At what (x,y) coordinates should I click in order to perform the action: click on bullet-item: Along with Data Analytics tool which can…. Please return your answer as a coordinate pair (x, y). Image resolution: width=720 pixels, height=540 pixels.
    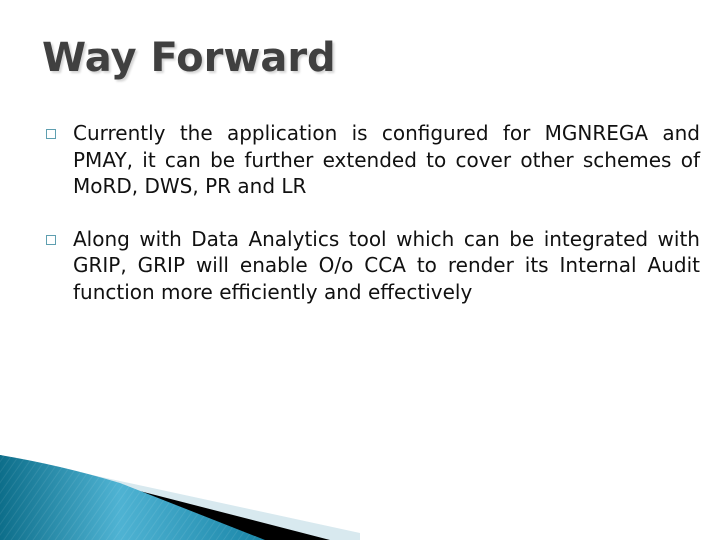
    Looking at the image, I should click on (373, 266).